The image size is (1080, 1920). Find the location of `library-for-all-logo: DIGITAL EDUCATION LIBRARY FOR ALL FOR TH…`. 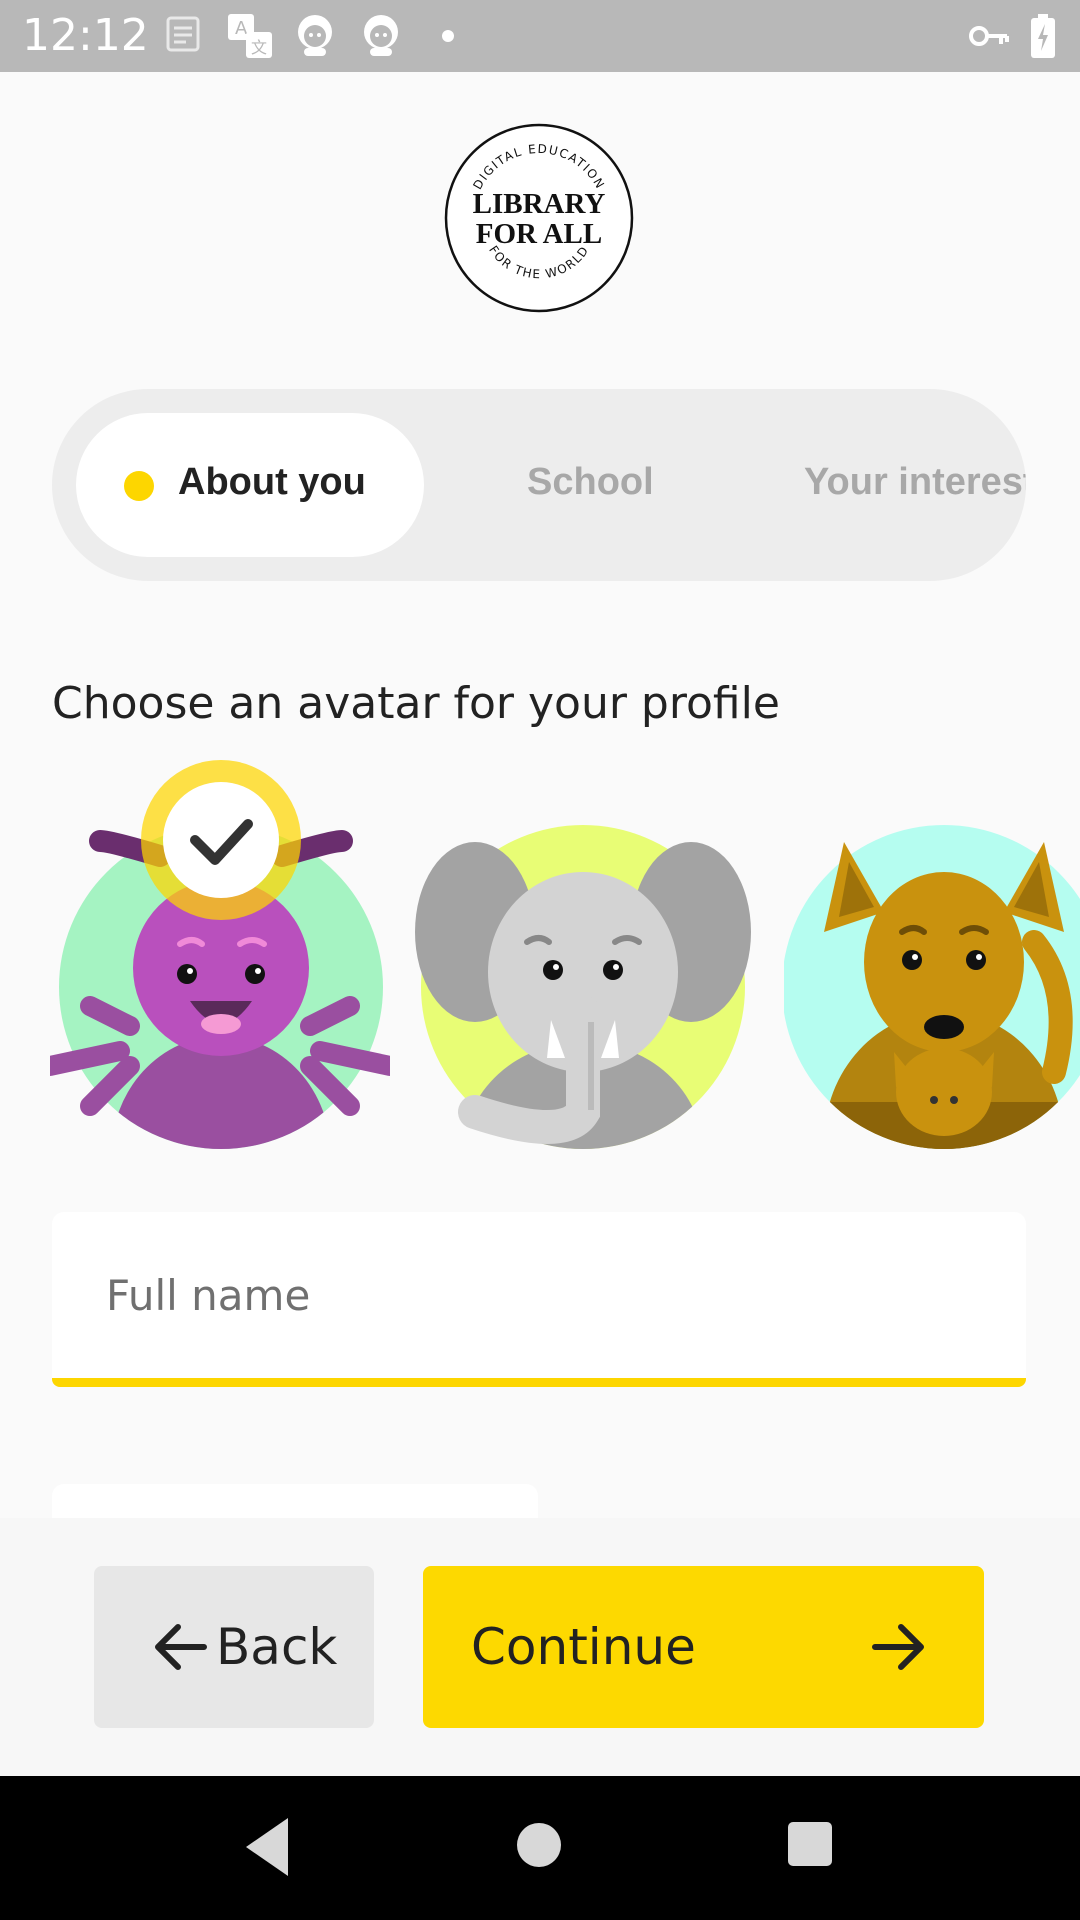

library-for-all-logo: DIGITAL EDUCATION LIBRARY FOR ALL FOR TH… is located at coordinates (539, 218).